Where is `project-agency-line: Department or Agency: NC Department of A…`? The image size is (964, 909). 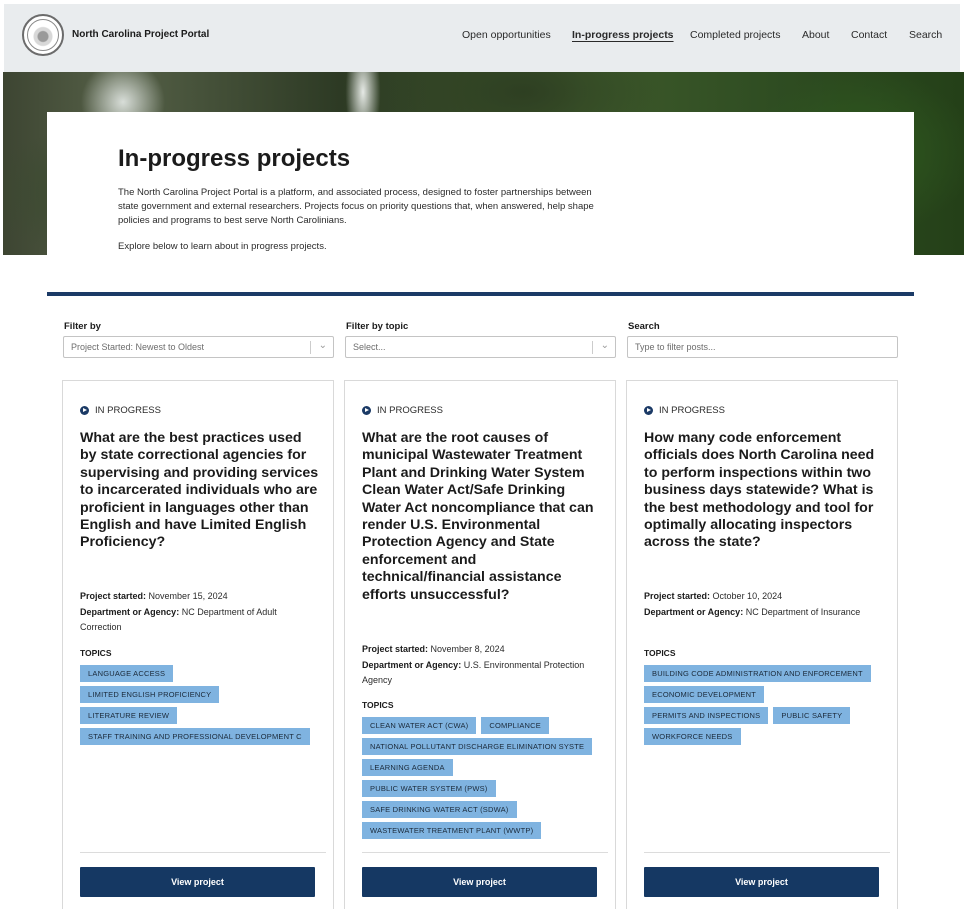 project-agency-line: Department or Agency: NC Department of A… is located at coordinates (200, 620).